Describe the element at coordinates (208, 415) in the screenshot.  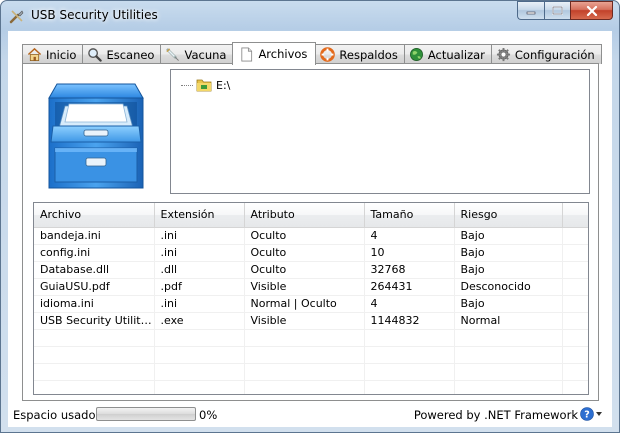
I see `used-space-percent: 0%` at that location.